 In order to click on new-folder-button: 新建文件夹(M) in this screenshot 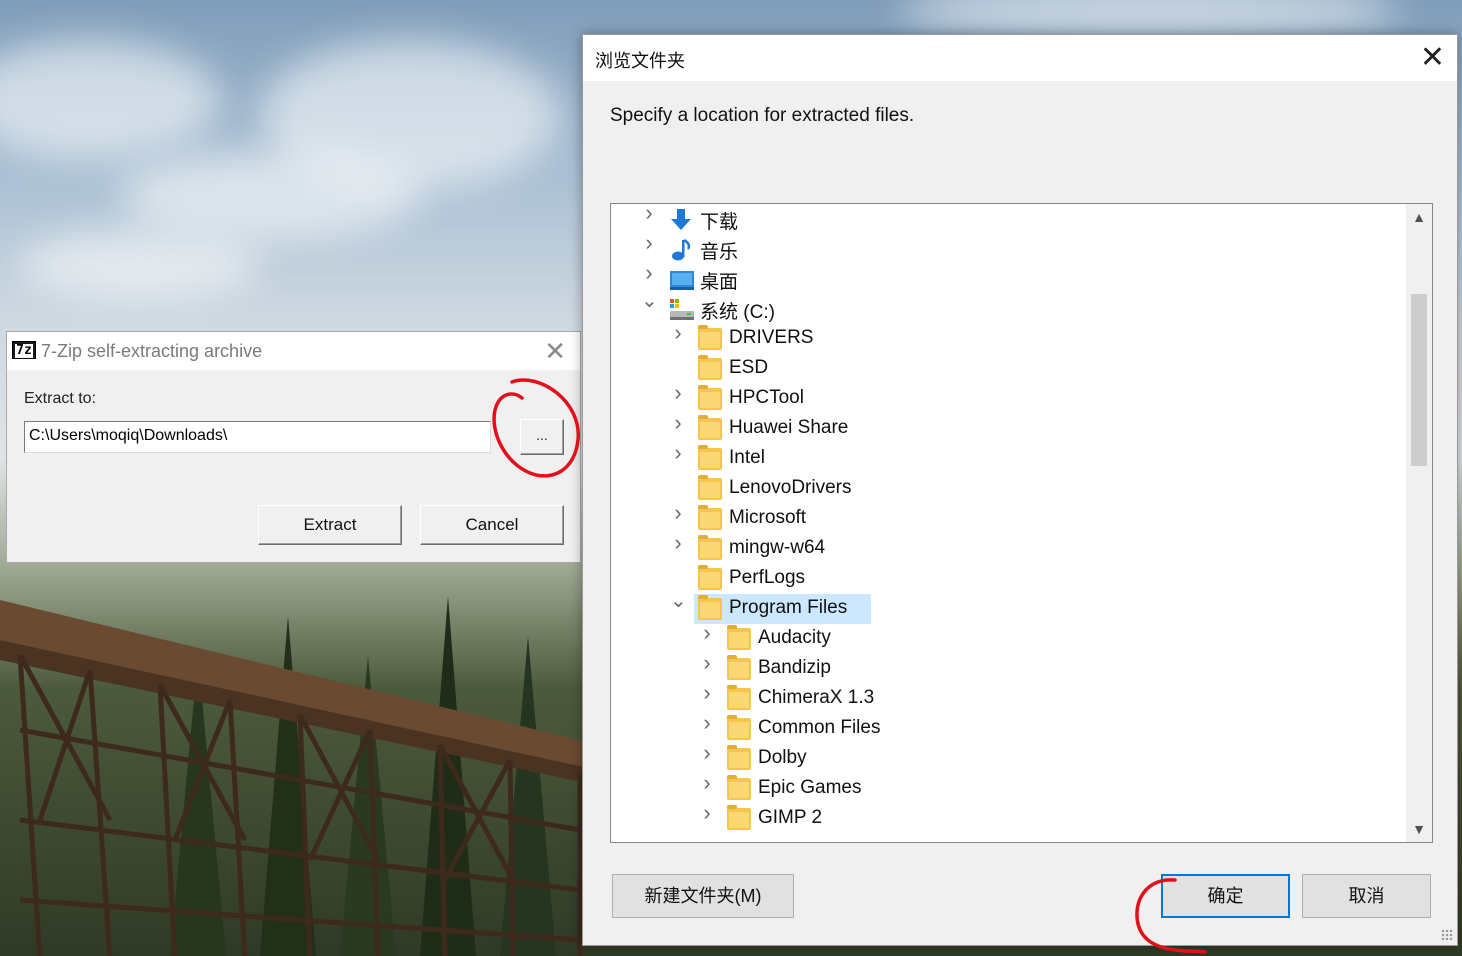, I will do `click(703, 896)`.